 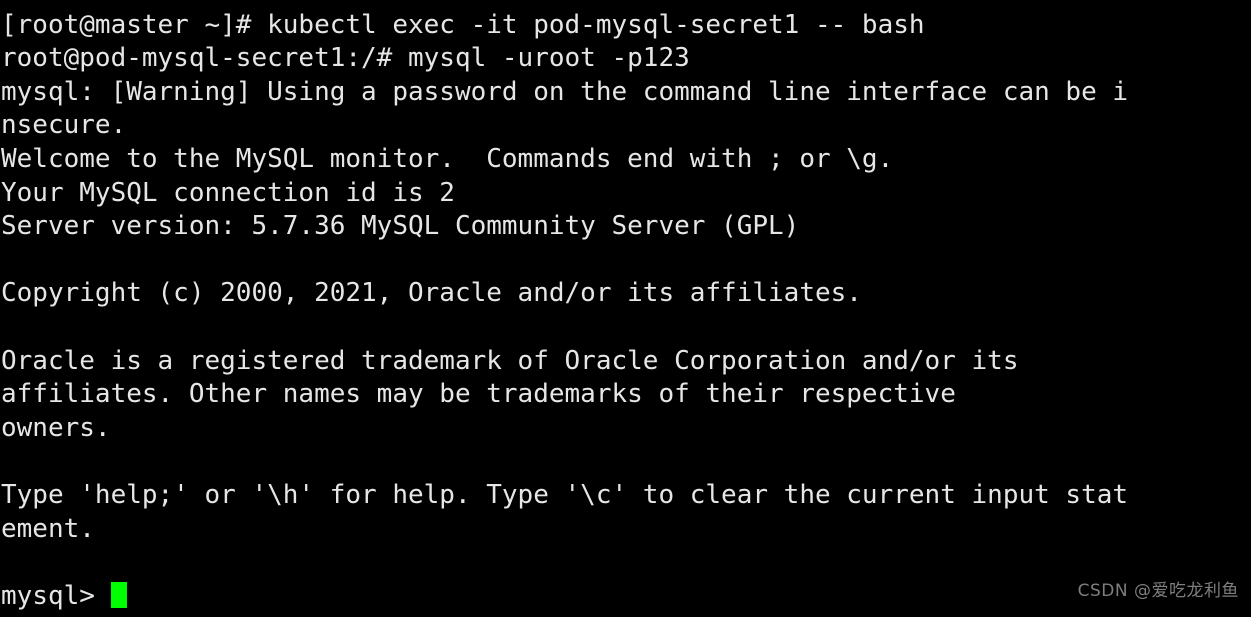 What do you see at coordinates (56, 595) in the screenshot?
I see `mysql-prompt-label: mysql>` at bounding box center [56, 595].